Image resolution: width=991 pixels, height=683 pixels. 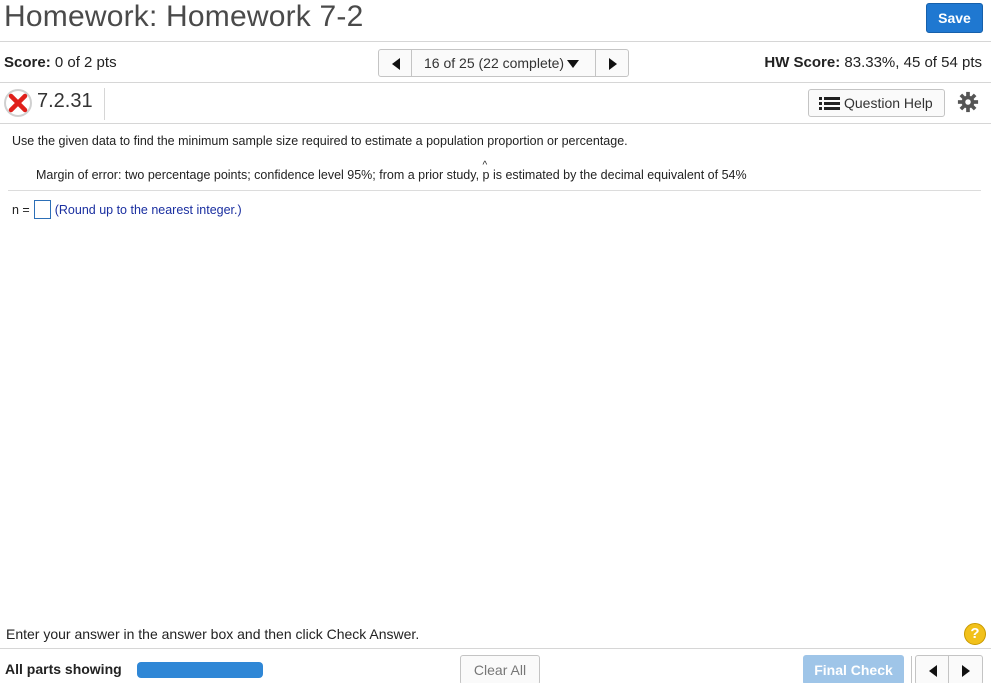 I want to click on question-position-text: 16 of 25 (22 complete), so click(x=494, y=63).